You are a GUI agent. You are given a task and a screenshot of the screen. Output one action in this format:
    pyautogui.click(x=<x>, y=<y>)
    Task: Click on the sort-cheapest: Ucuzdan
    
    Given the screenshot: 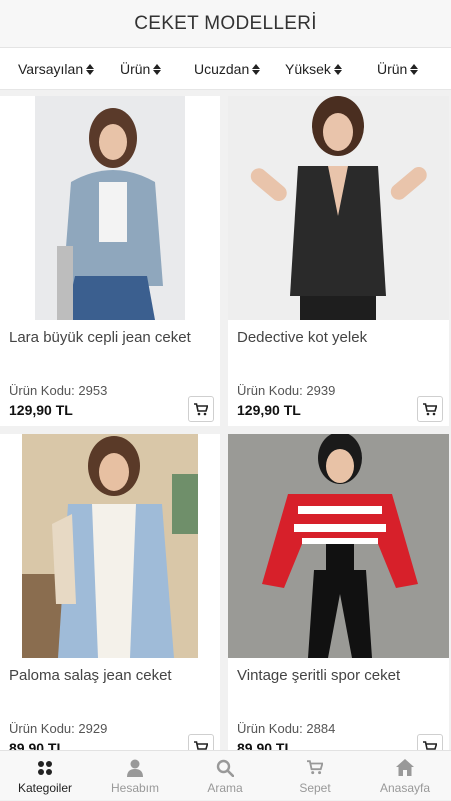 What is the action you would take?
    pyautogui.click(x=227, y=69)
    